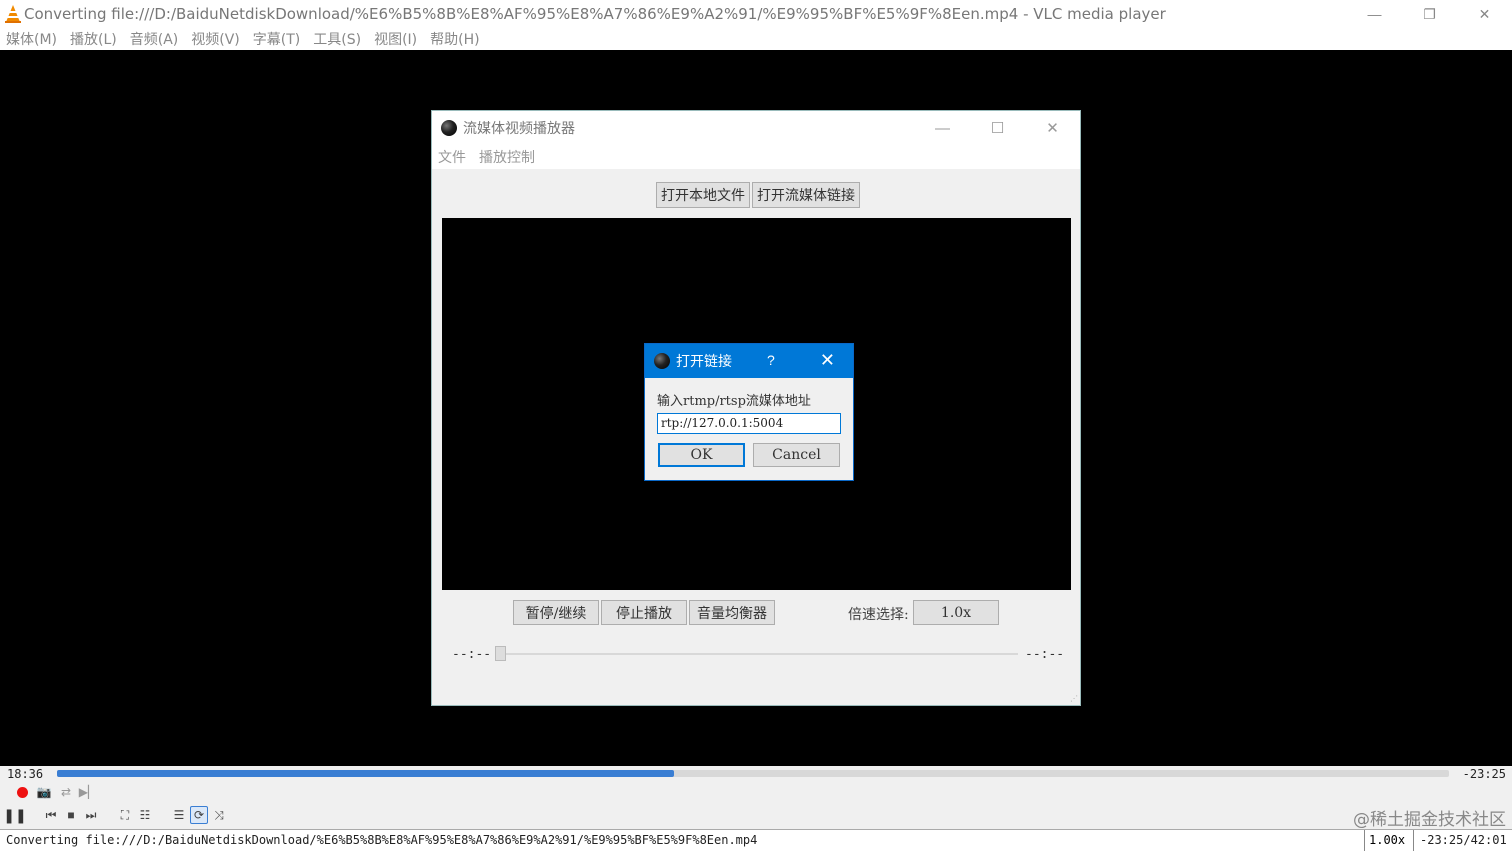 Image resolution: width=1512 pixels, height=851 pixels. I want to click on app-logo-icon, so click(449, 128).